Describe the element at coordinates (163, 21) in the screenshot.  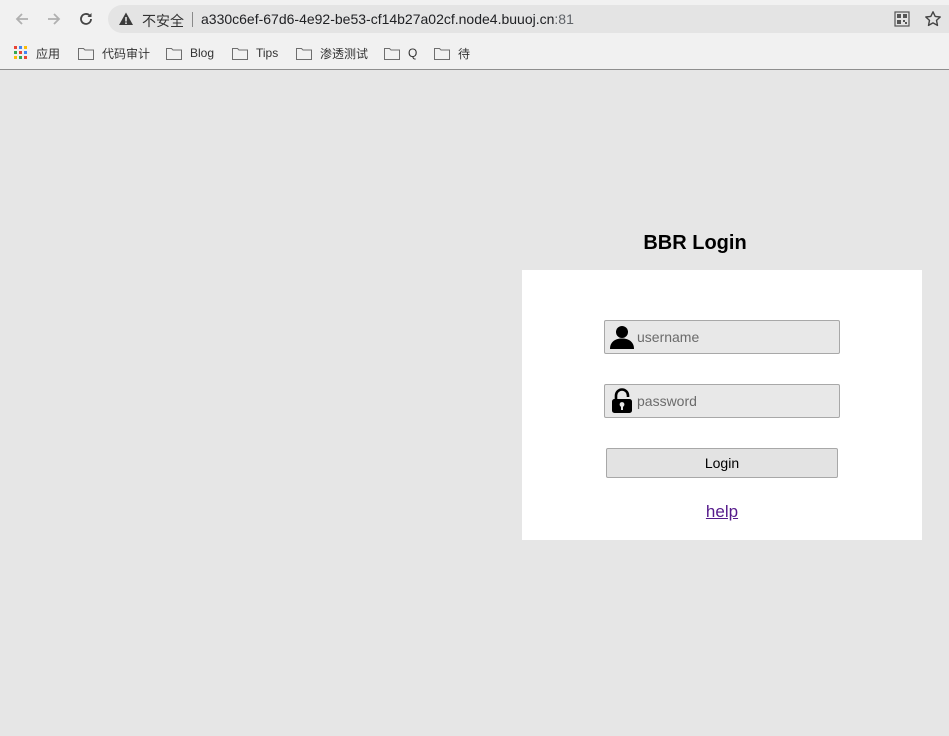
I see `security-status-label: 不安全` at that location.